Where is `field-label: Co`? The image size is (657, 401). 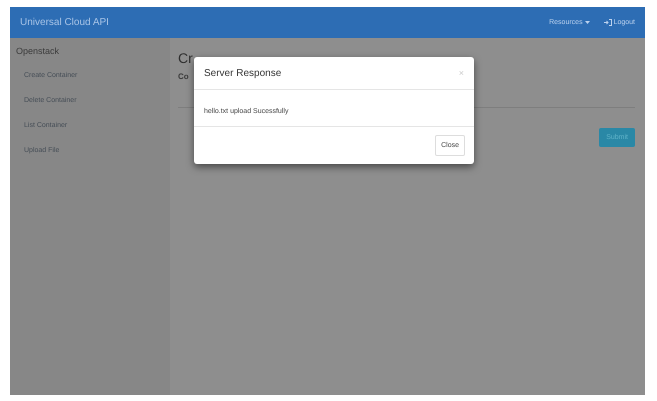 field-label: Co is located at coordinates (183, 76).